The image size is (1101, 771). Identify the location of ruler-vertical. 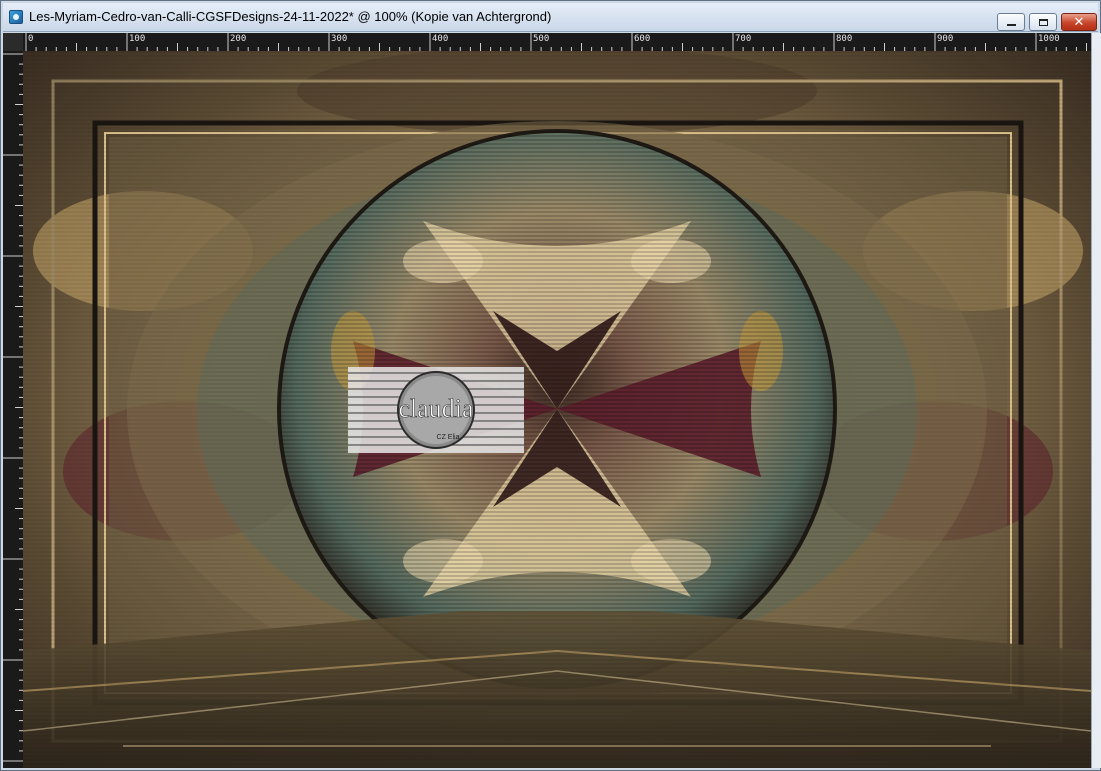
(13, 409).